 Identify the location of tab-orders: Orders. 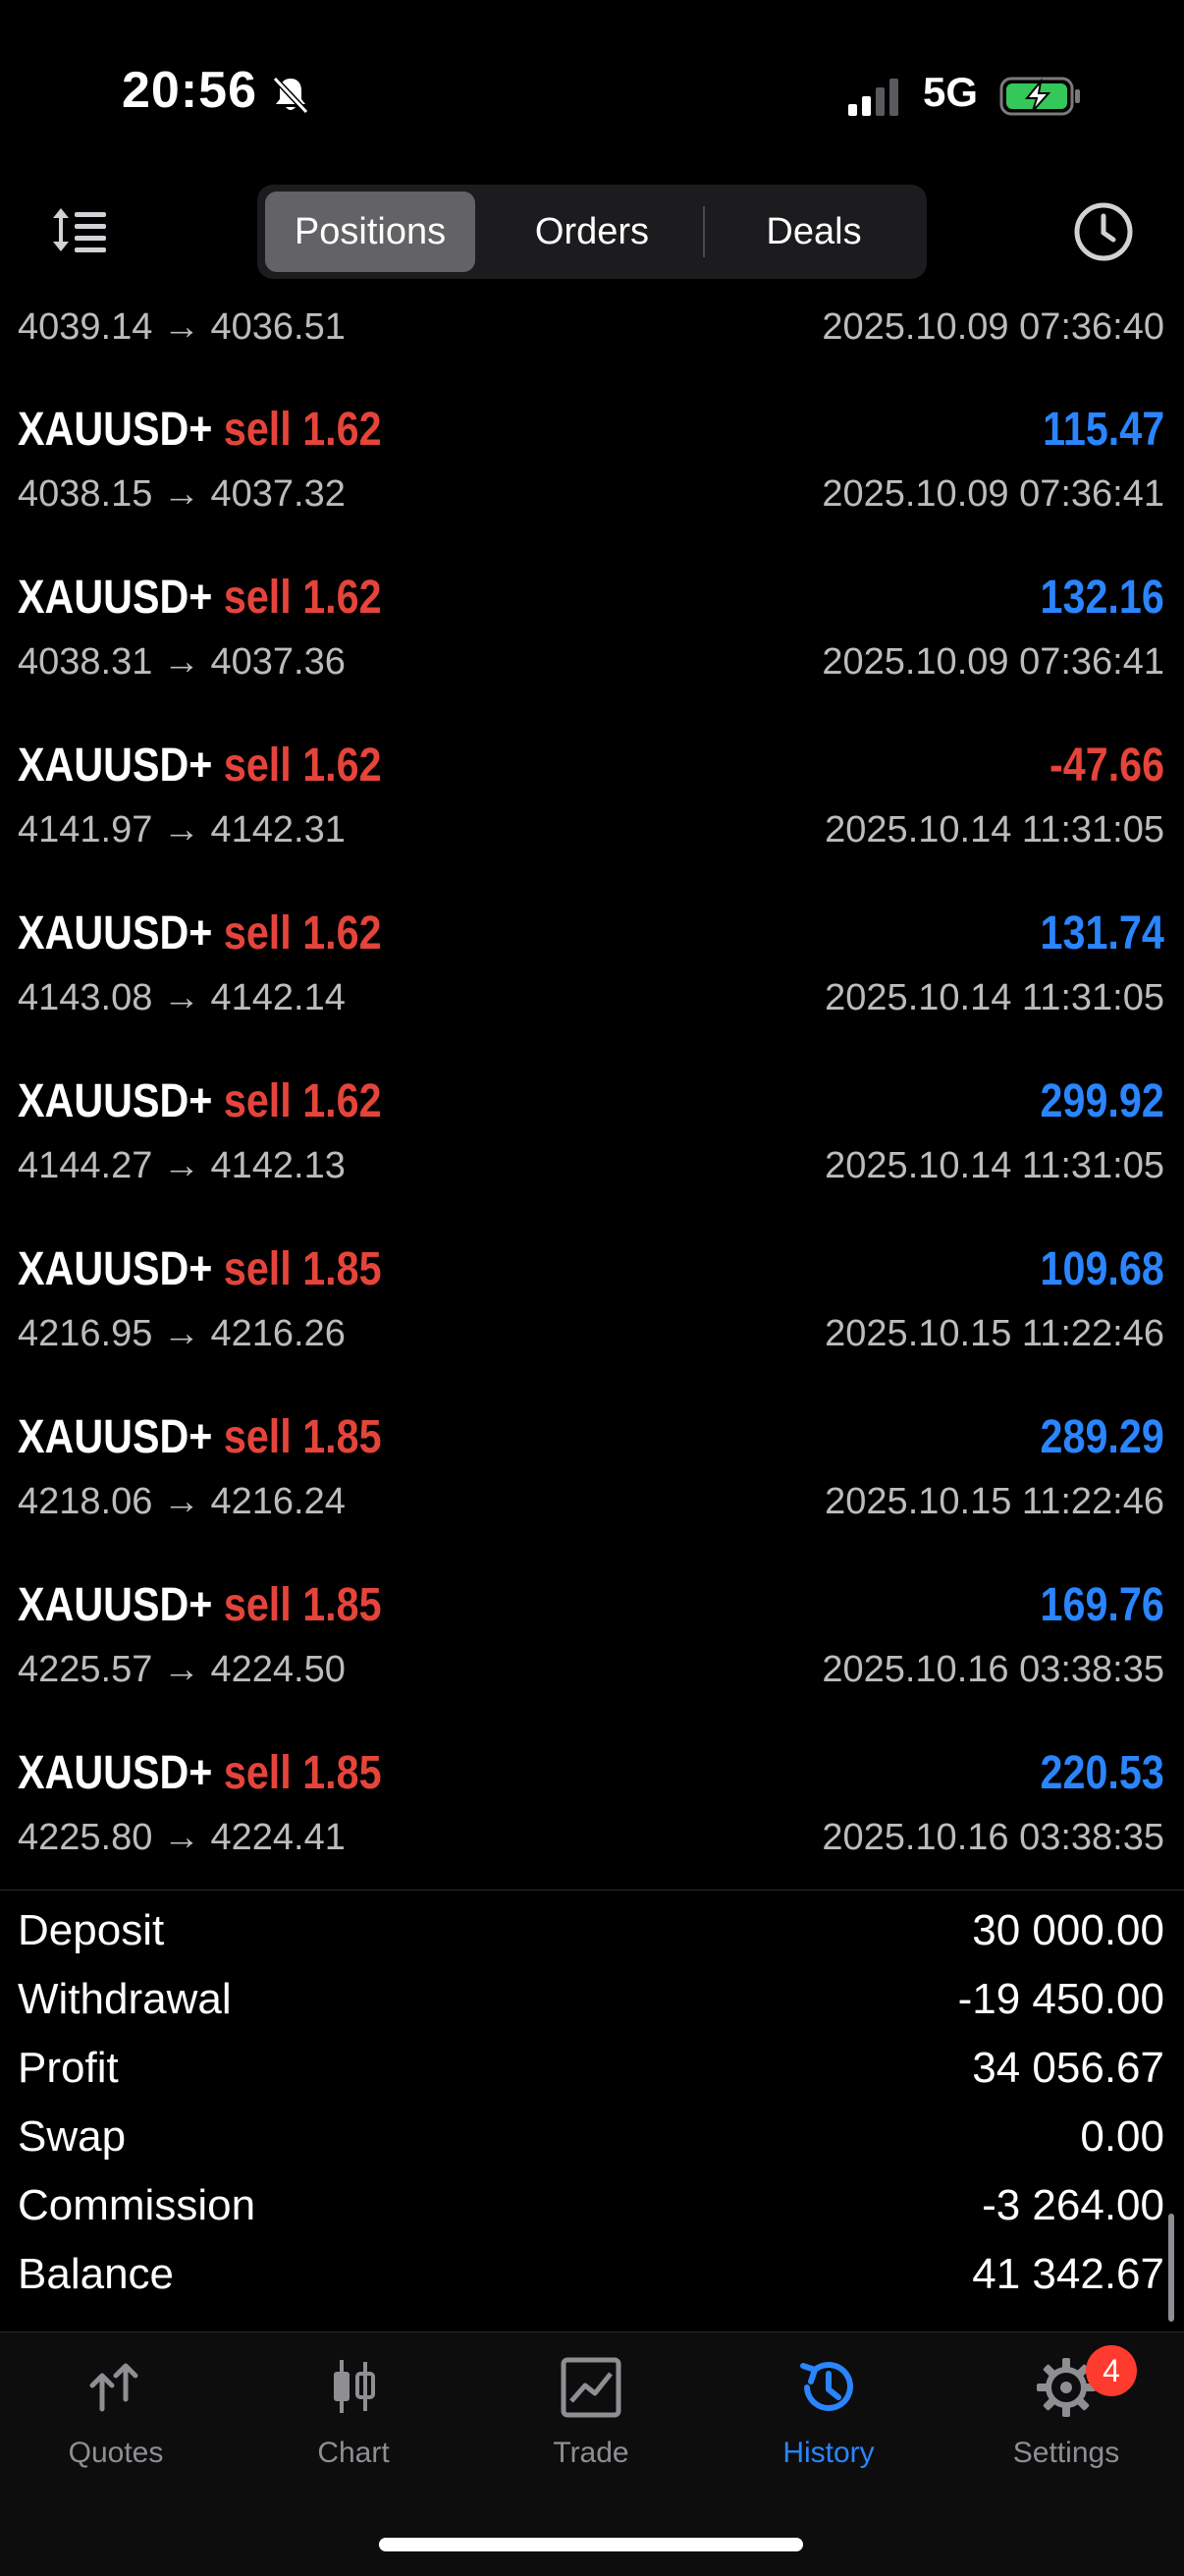
(592, 232).